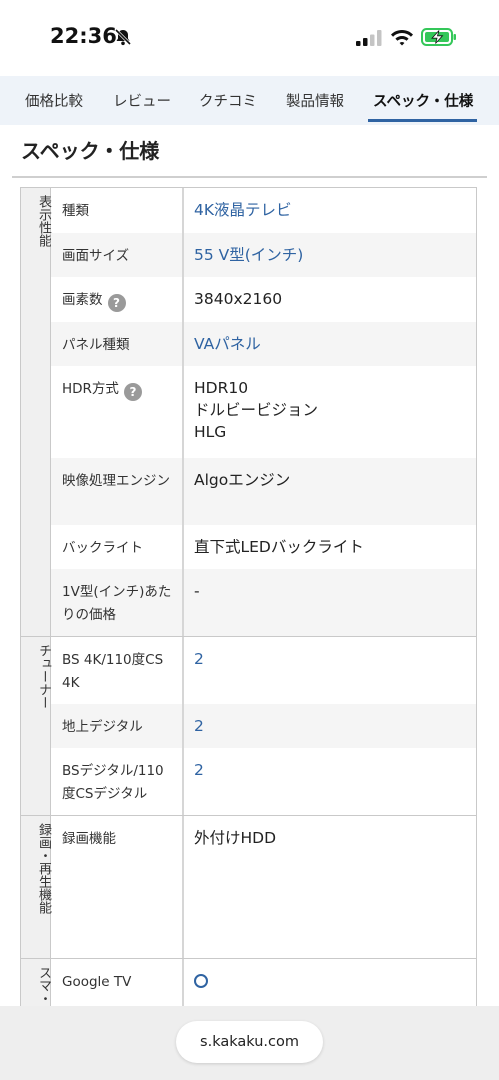 The height and width of the screenshot is (1080, 499). I want to click on spec-value: Algoエンジン, so click(242, 480).